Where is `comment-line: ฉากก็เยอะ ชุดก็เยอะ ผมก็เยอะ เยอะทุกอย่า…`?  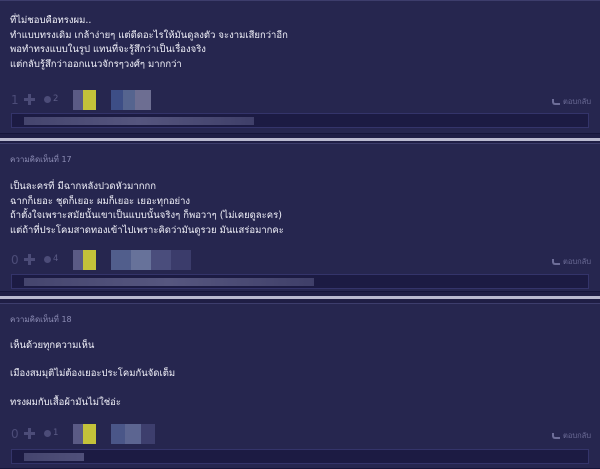
comment-line: ฉากก็เยอะ ชุดก็เยอะ ผมก็เยอะ เยอะทุกอย่า… is located at coordinates (100, 201).